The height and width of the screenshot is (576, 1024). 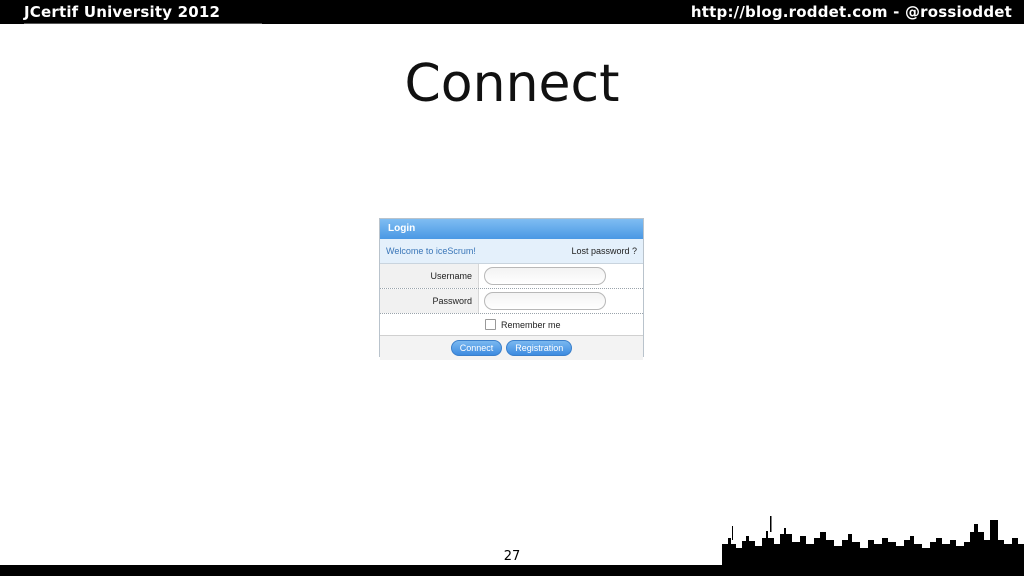 I want to click on username-row: Username, so click(x=511, y=276).